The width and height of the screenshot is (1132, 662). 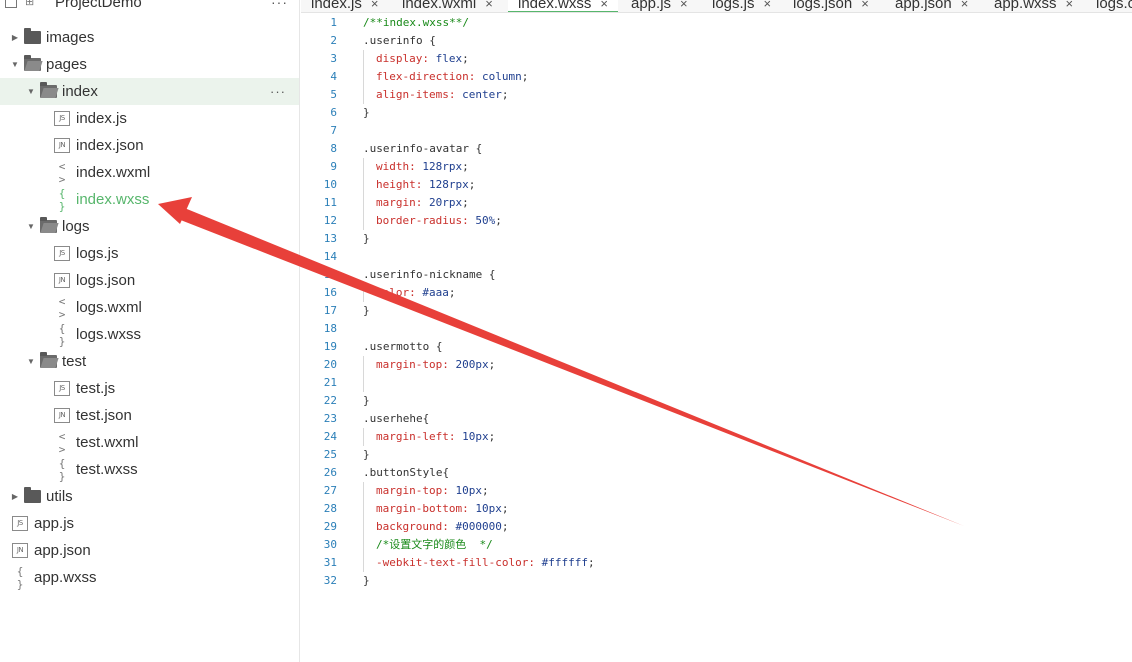 I want to click on code-line: 23 .userhehe{, so click(x=716, y=419).